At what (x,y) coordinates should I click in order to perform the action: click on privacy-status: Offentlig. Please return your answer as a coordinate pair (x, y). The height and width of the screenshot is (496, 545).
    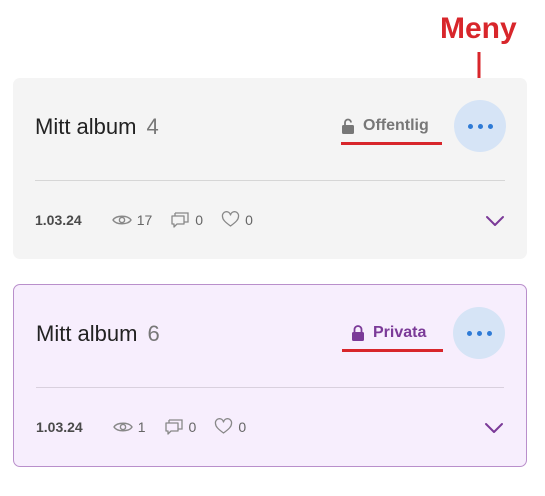
    Looking at the image, I should click on (385, 126).